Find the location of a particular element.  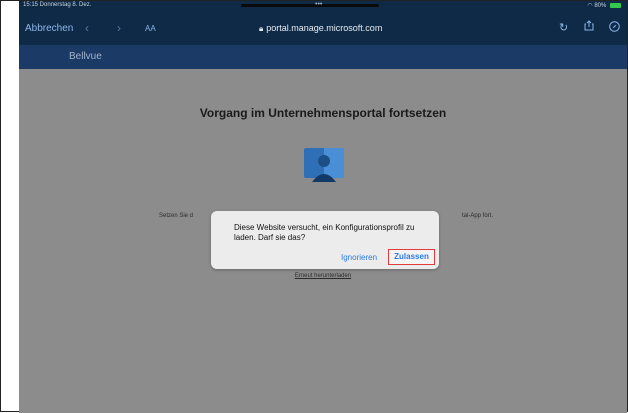

status-right: ◠ 80% is located at coordinates (604, 5).